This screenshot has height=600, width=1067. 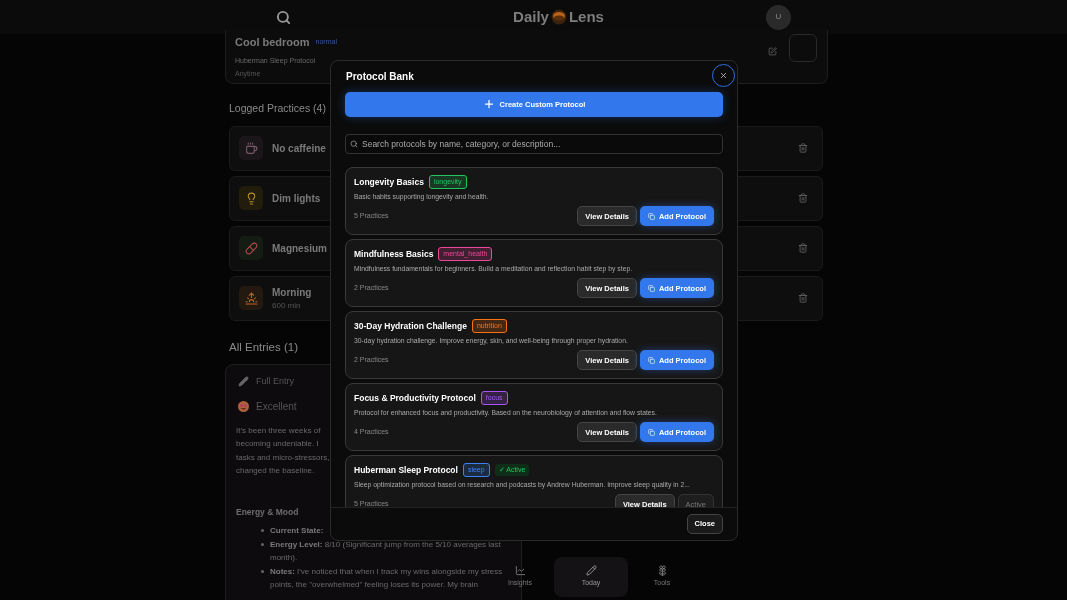 What do you see at coordinates (778, 17) in the screenshot?
I see `user-avatar: U` at bounding box center [778, 17].